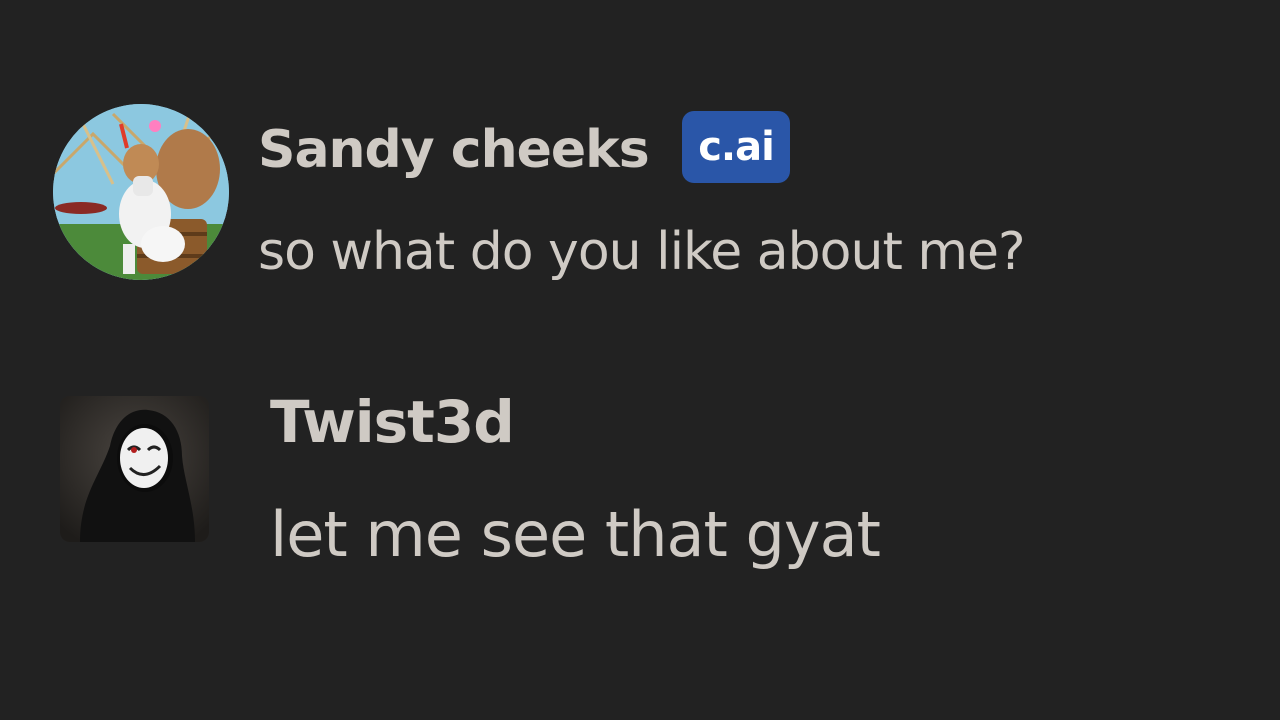 This screenshot has height=720, width=1280. What do you see at coordinates (392, 422) in the screenshot?
I see `message-author: Twist3d` at bounding box center [392, 422].